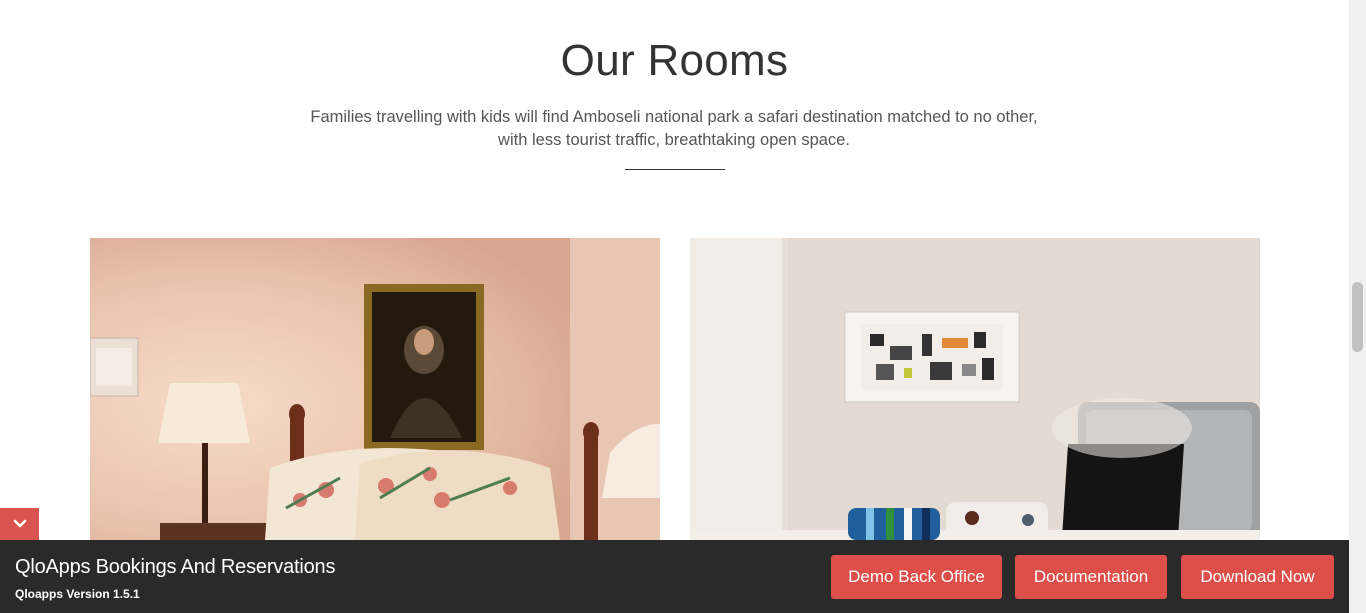 This screenshot has width=1366, height=613. Describe the element at coordinates (1357, 317) in the screenshot. I see `scrollbar-thumb` at that location.